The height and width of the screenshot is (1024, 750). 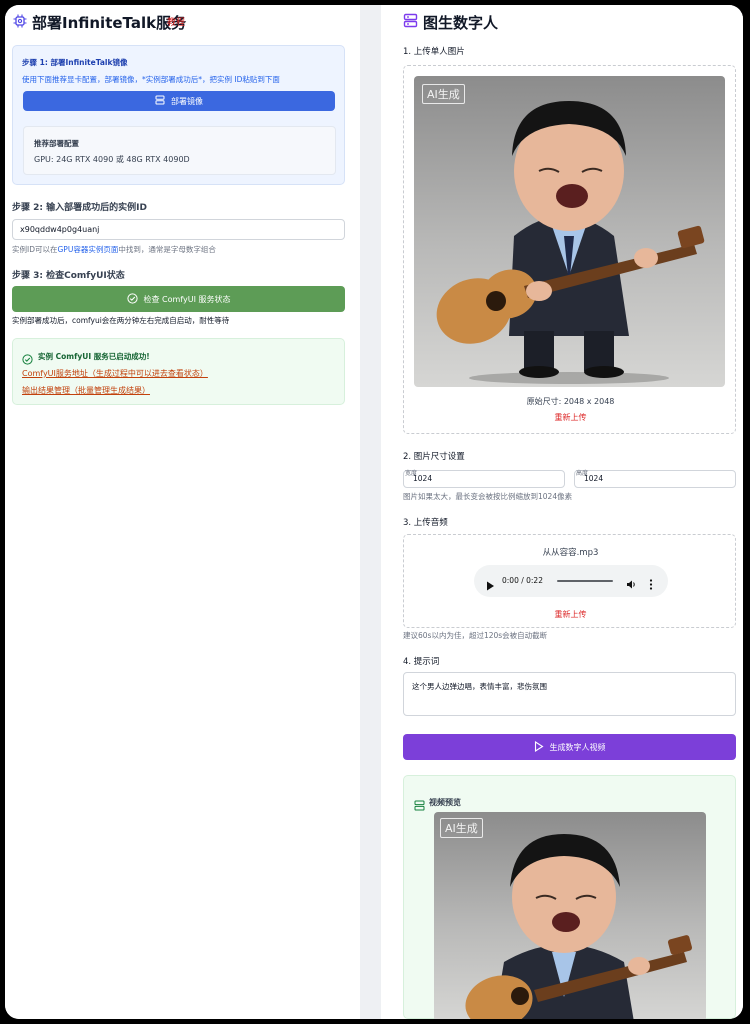 I want to click on play-outline-icon, so click(x=539, y=747).